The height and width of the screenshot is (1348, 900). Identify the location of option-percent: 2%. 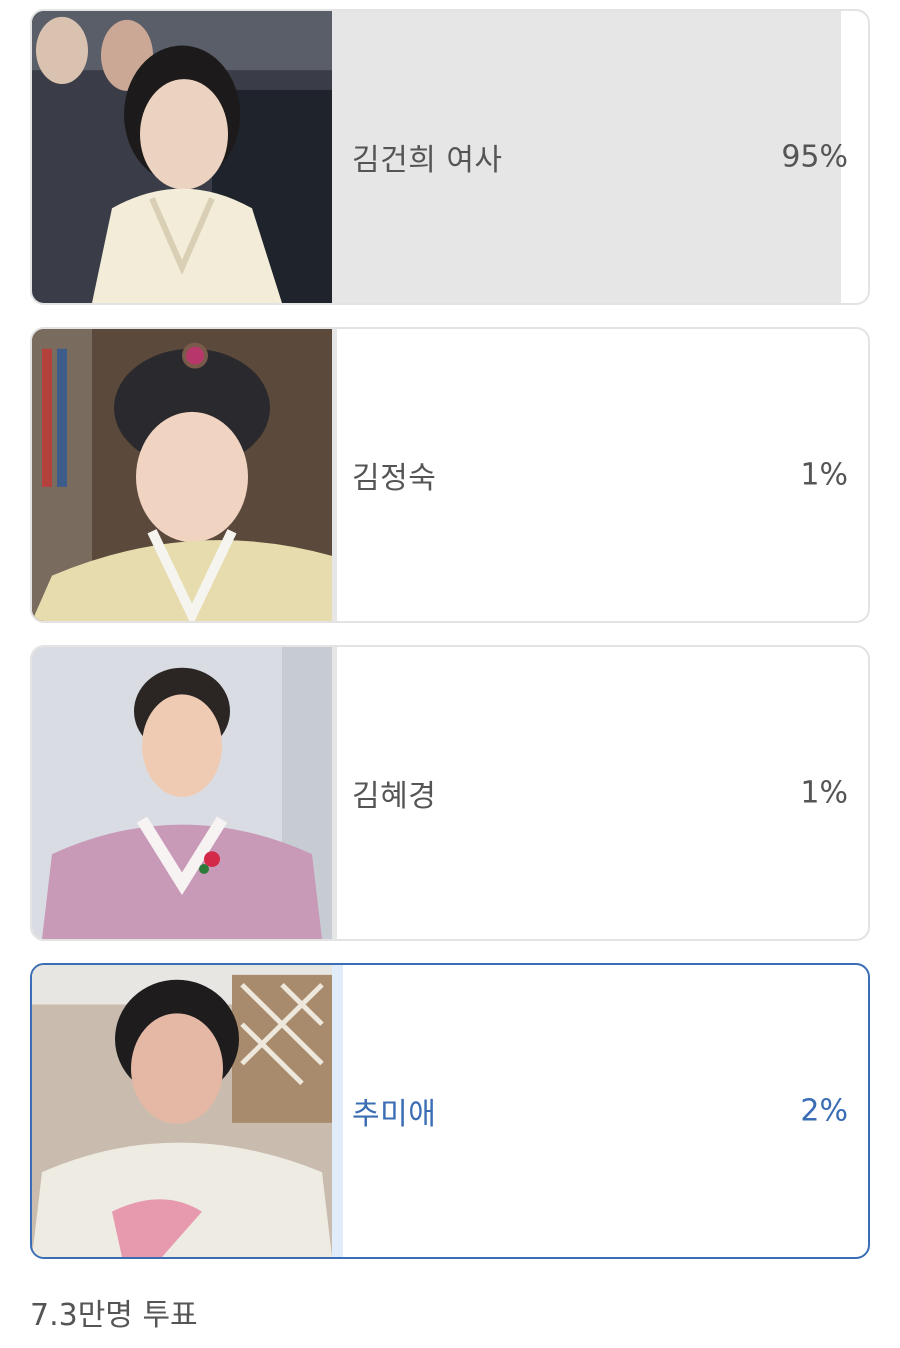
(824, 1111).